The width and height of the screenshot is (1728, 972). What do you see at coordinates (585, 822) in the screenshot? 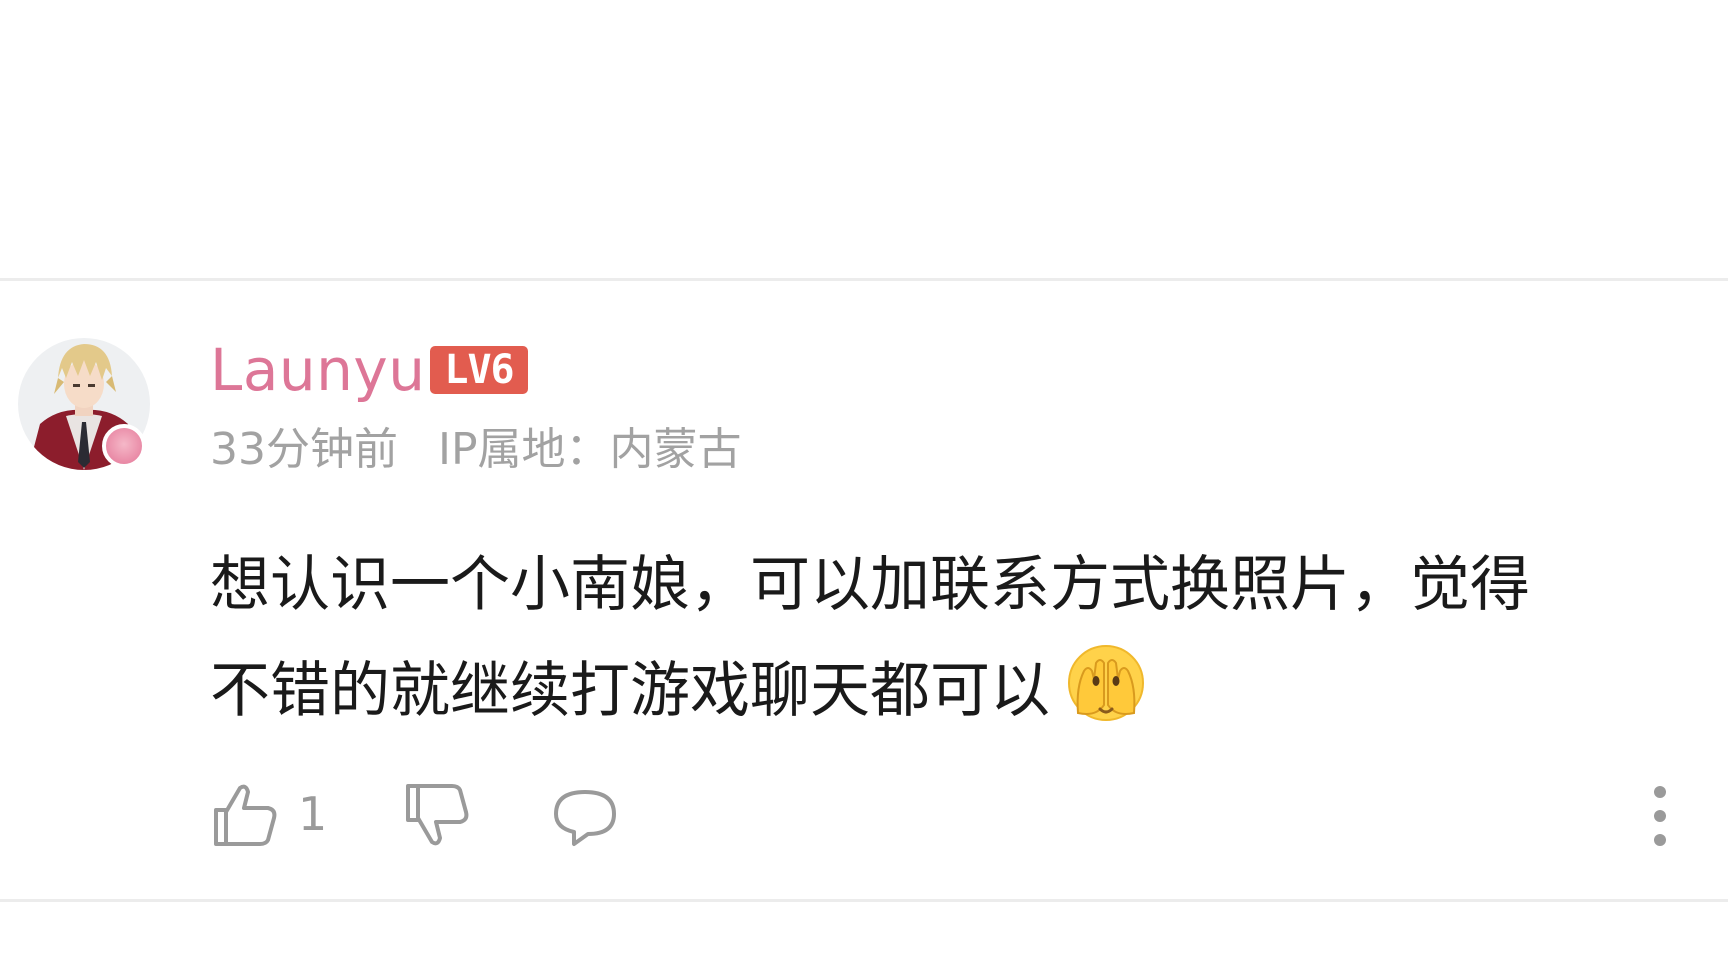
I see `comment-bubble-icon` at bounding box center [585, 822].